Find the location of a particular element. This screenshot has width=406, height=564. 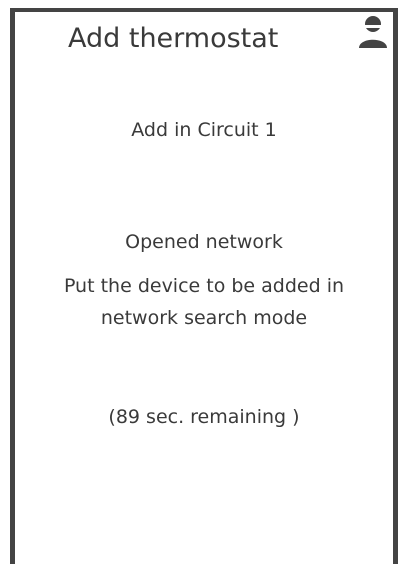

user-button is located at coordinates (373, 32).